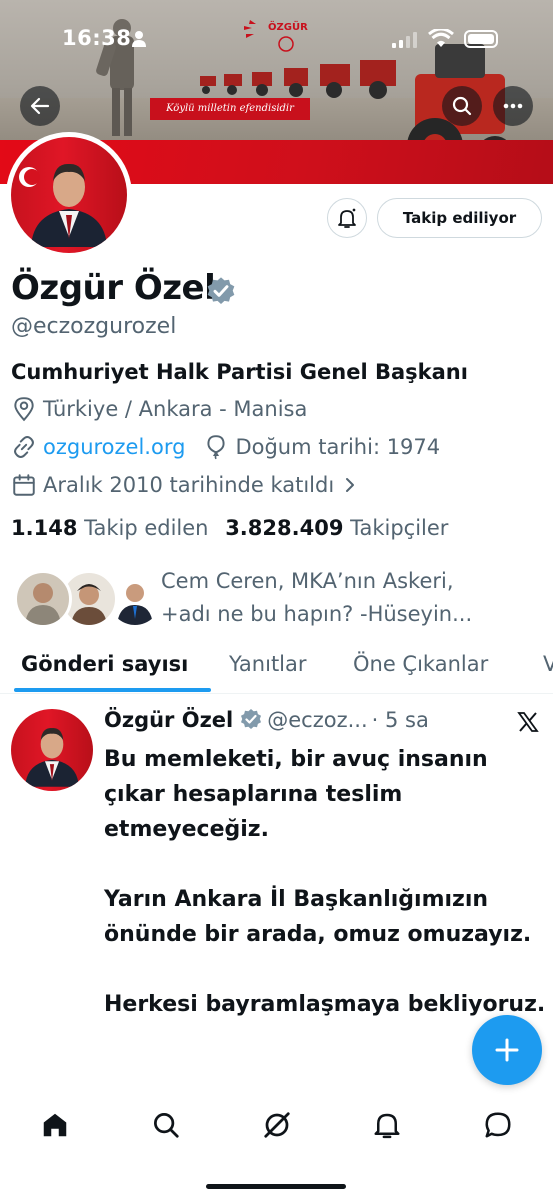 This screenshot has width=553, height=1200. What do you see at coordinates (350, 485) in the screenshot?
I see `chevron-right-icon` at bounding box center [350, 485].